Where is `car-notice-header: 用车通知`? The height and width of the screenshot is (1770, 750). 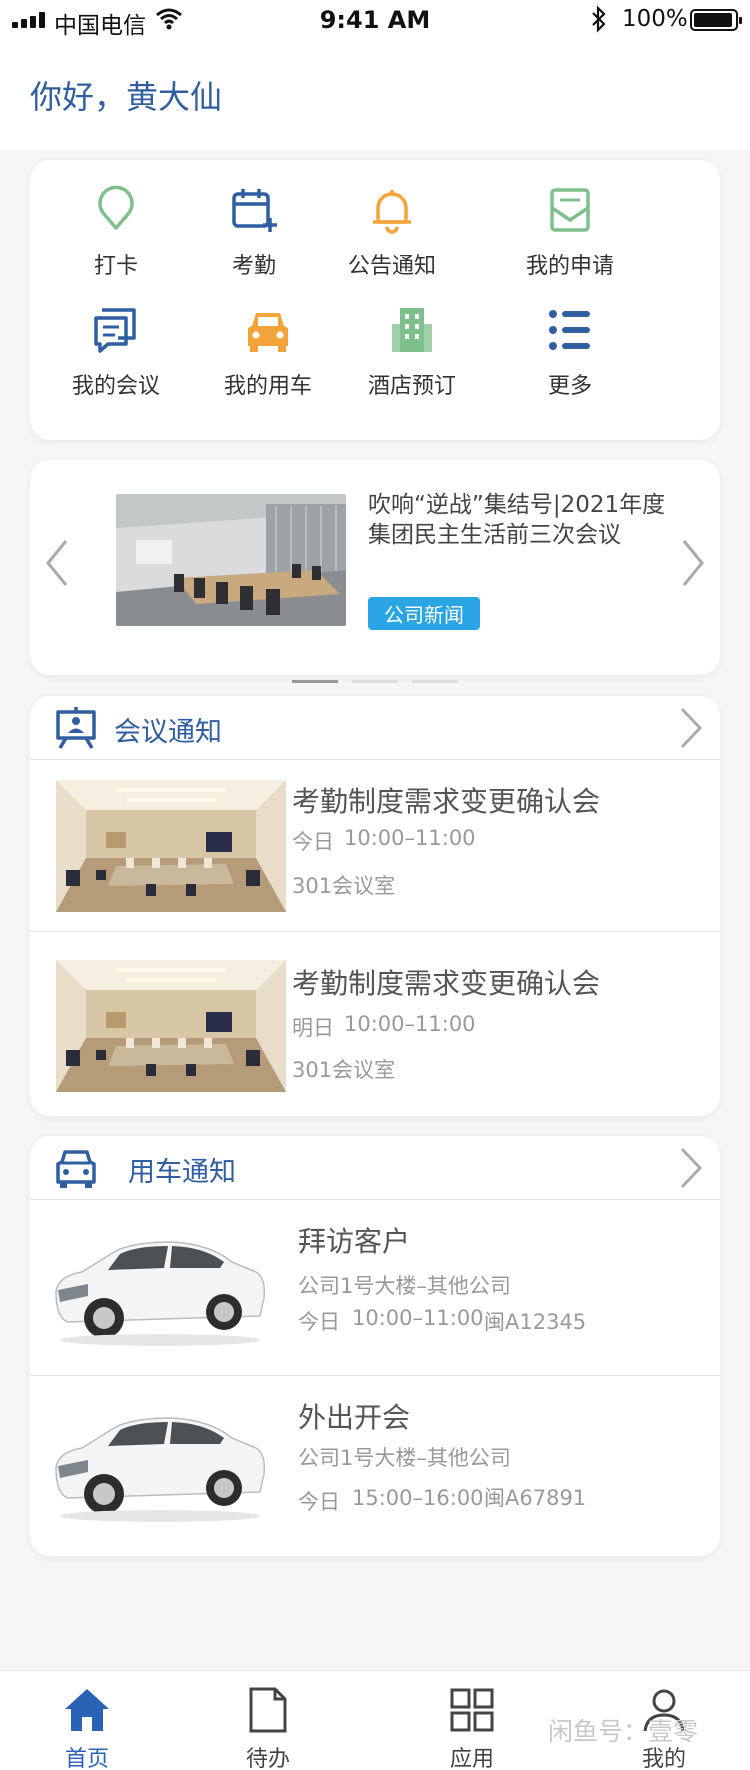
car-notice-header: 用车通知 is located at coordinates (375, 1168).